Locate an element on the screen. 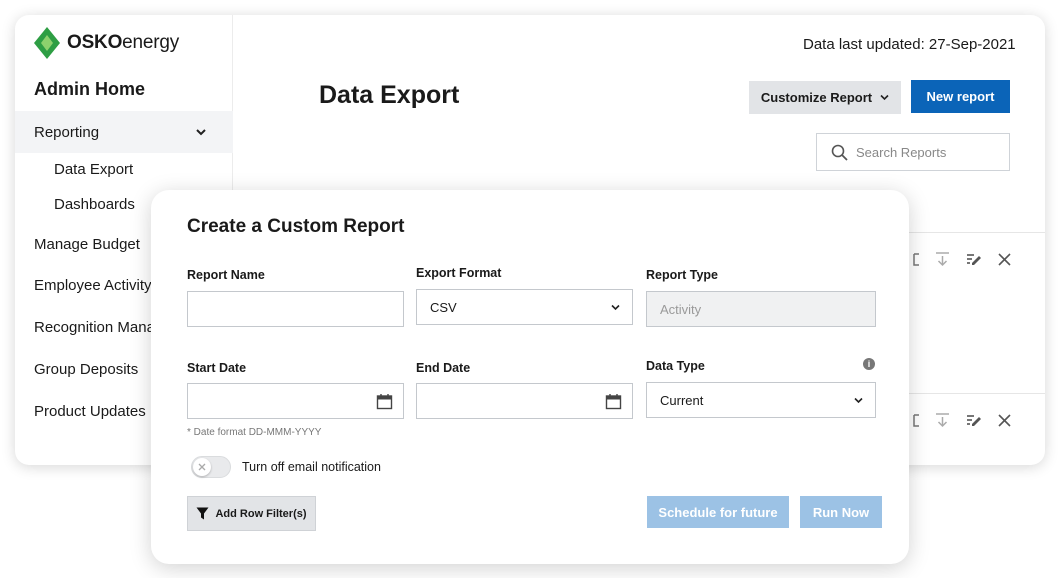 The image size is (1060, 578). sidebar-item-recognition: Recognition Mana is located at coordinates (94, 327).